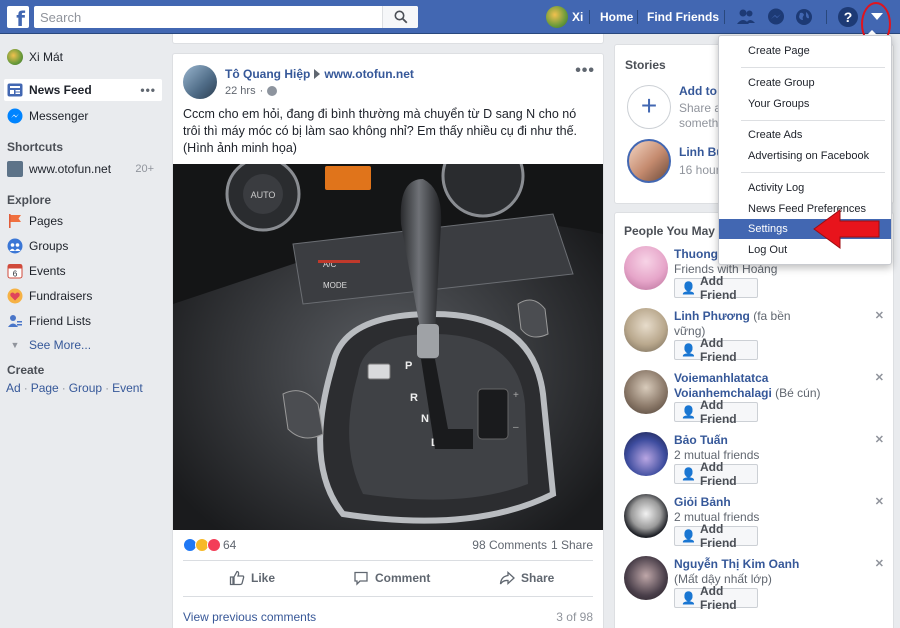 This screenshot has height=628, width=900. I want to click on person-name-link: Thuong, so click(696, 254).